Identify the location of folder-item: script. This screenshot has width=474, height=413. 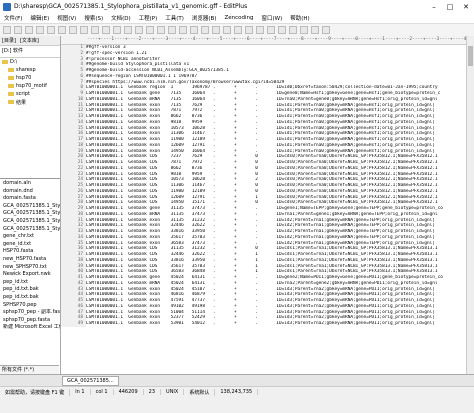
(30, 94).